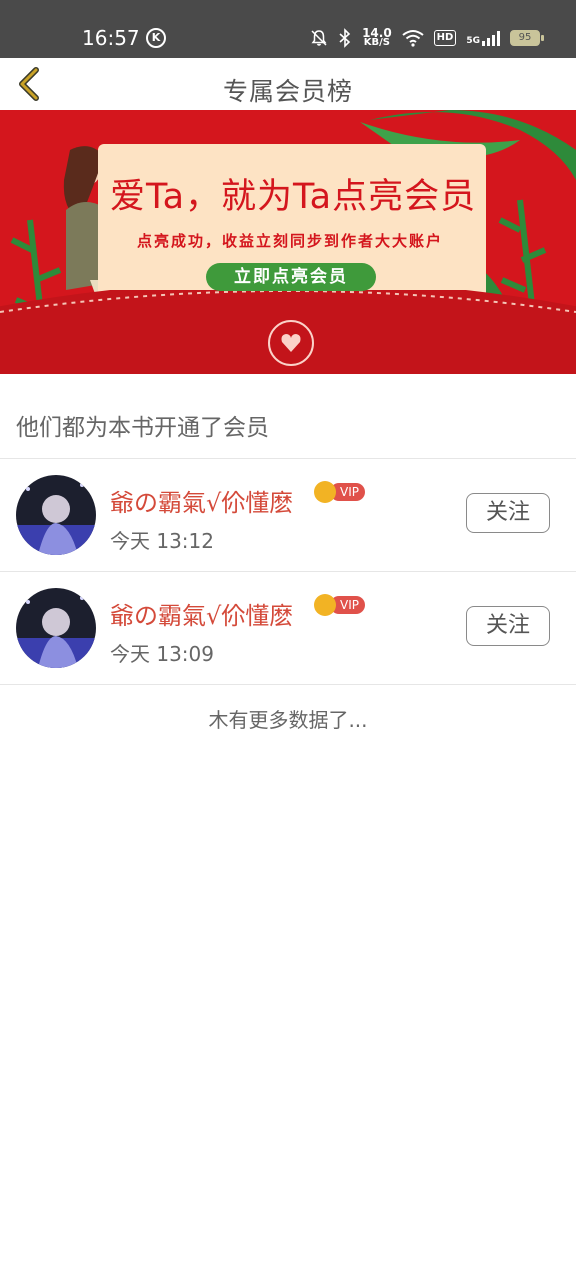  Describe the element at coordinates (473, 41) in the screenshot. I see `network-type: 5G` at that location.